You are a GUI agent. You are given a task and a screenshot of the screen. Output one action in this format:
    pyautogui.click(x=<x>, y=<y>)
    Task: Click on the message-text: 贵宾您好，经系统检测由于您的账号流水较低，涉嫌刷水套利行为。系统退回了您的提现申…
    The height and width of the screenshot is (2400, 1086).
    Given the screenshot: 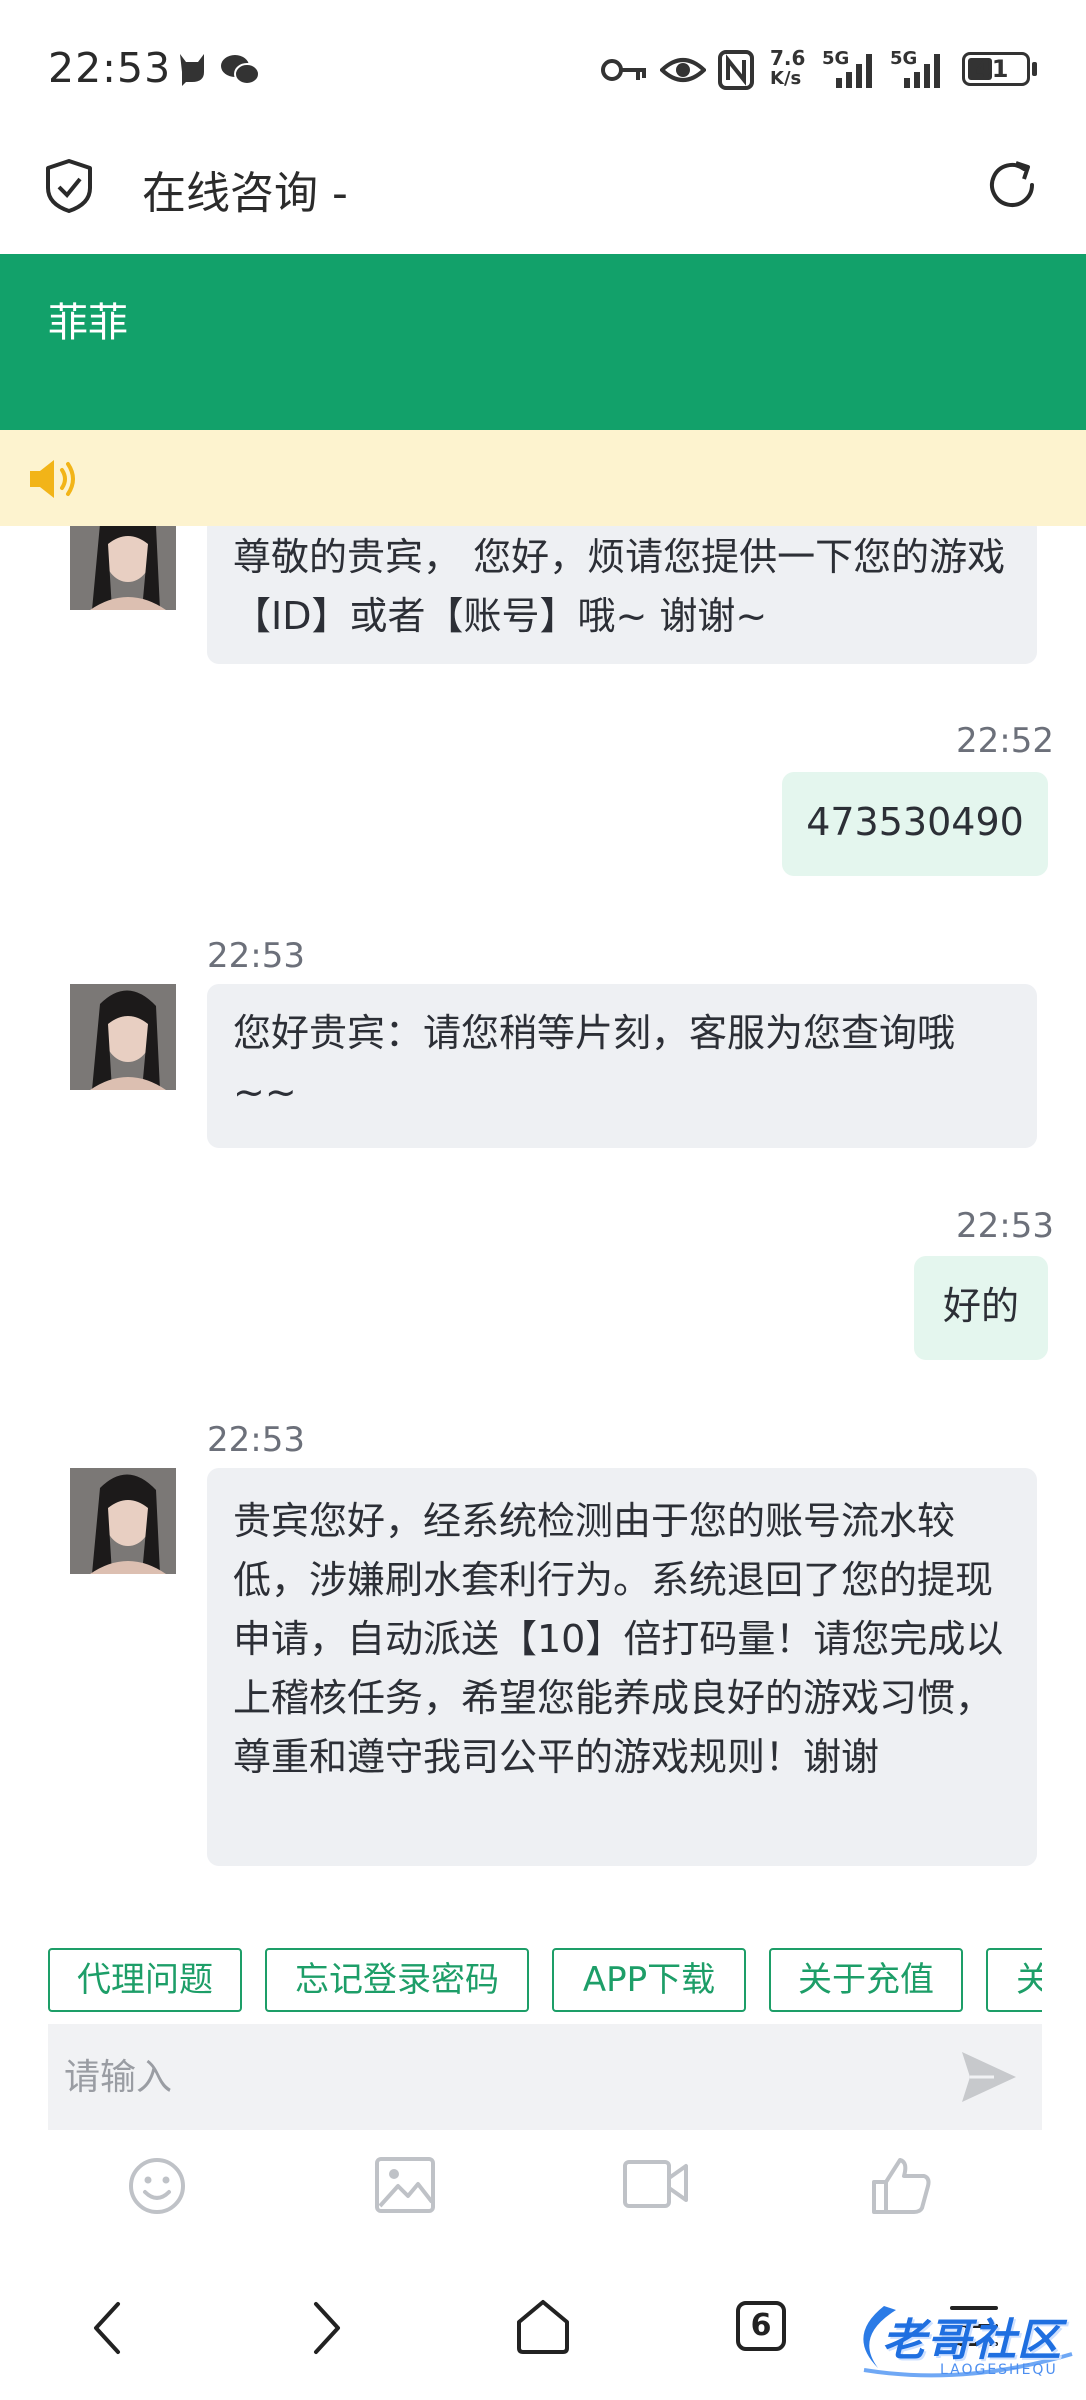 What is the action you would take?
    pyautogui.click(x=618, y=1639)
    